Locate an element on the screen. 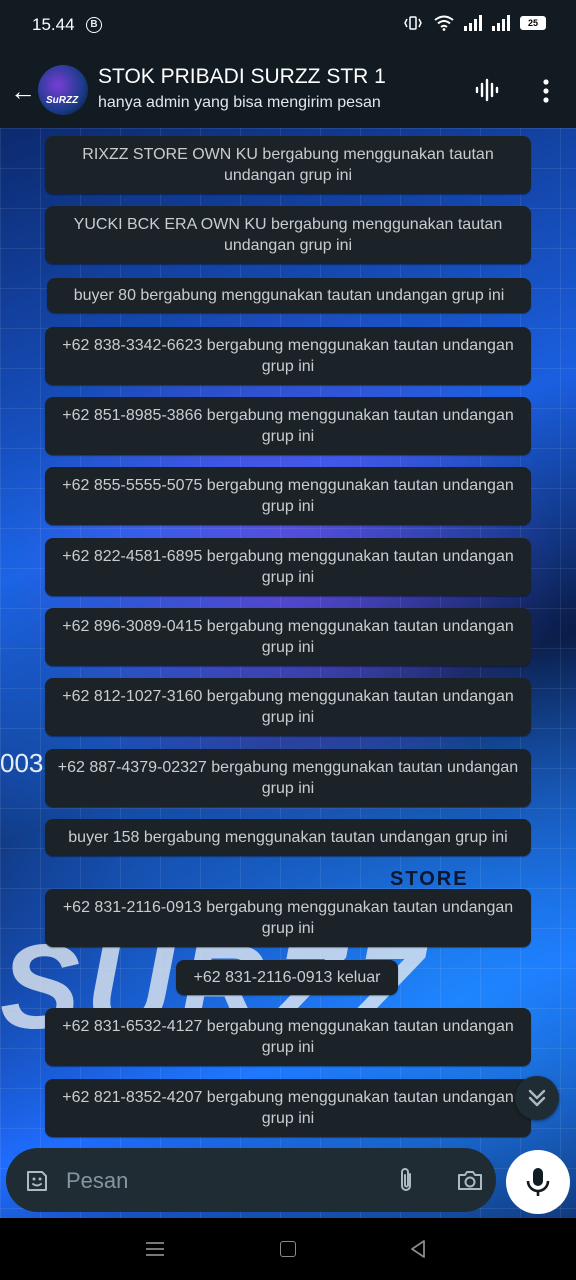 The image size is (576, 1280). voice-record-button is located at coordinates (538, 1182).